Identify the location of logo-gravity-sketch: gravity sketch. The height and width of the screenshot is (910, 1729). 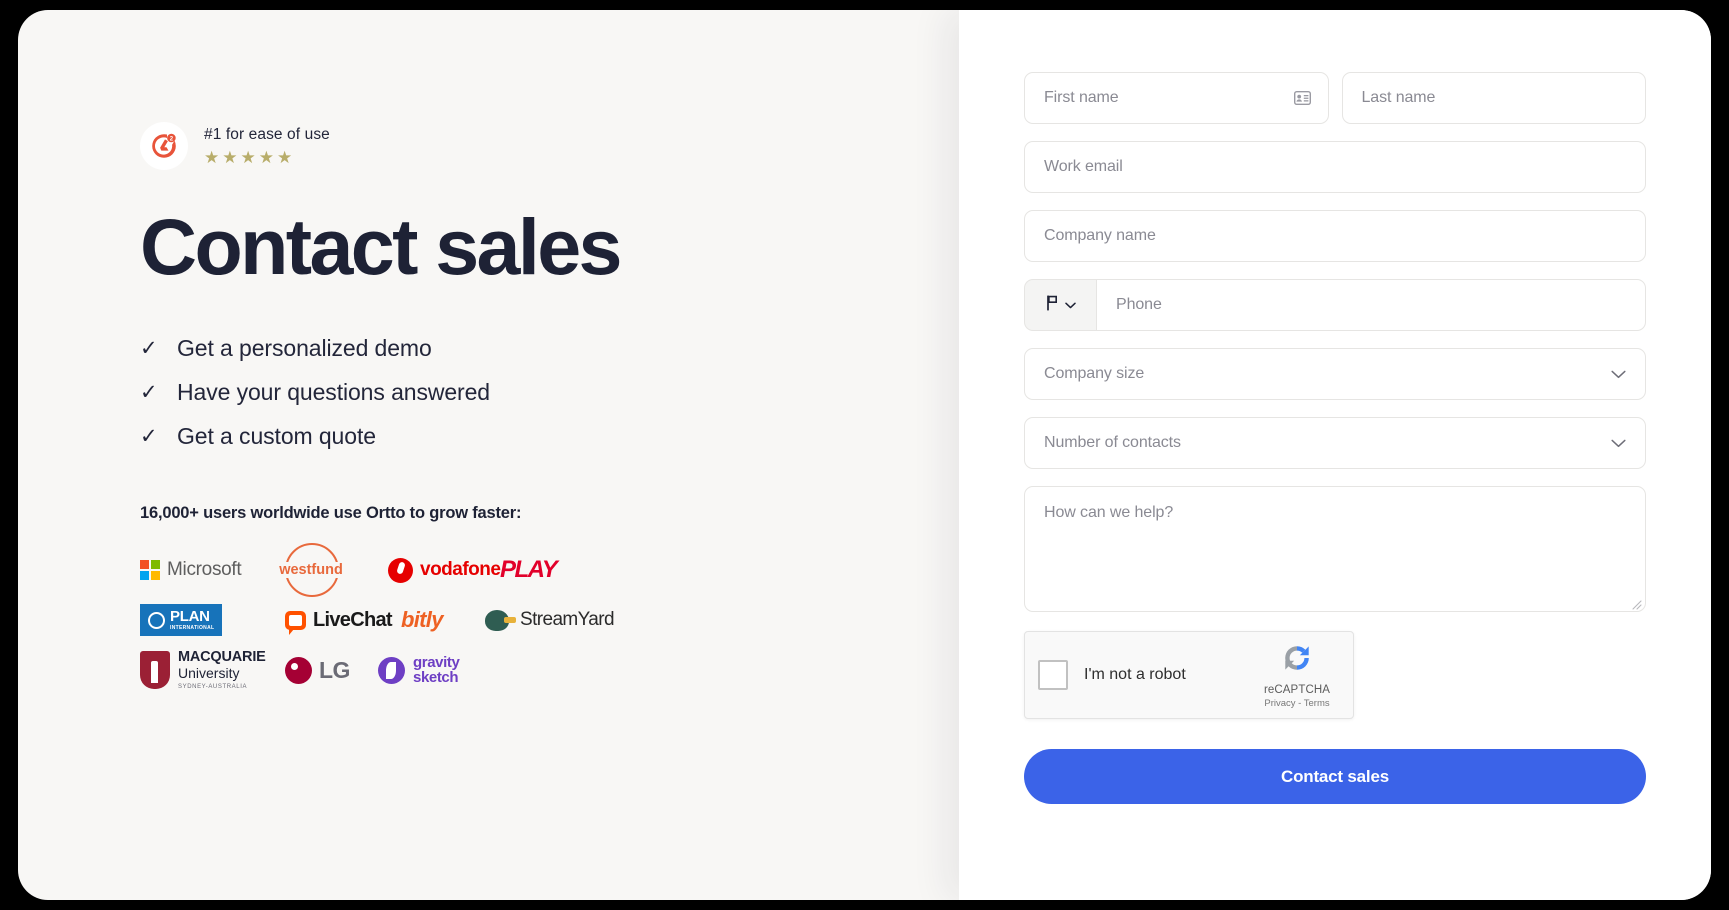
(419, 670).